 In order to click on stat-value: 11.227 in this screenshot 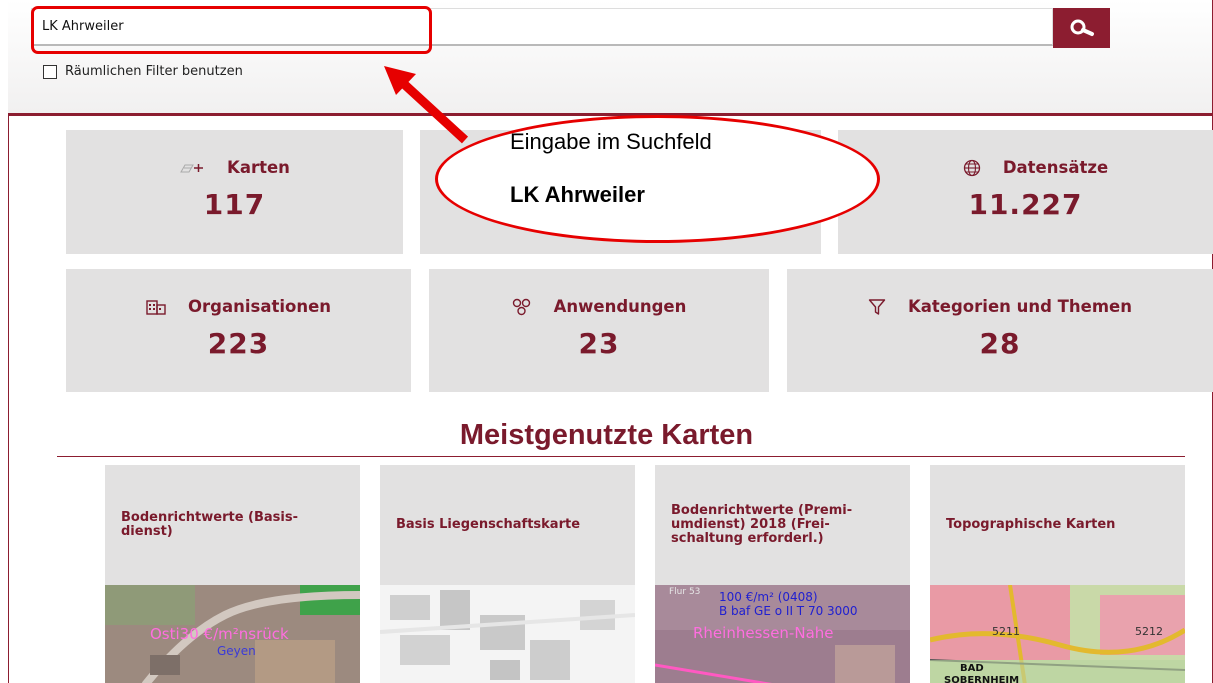, I will do `click(1025, 204)`.